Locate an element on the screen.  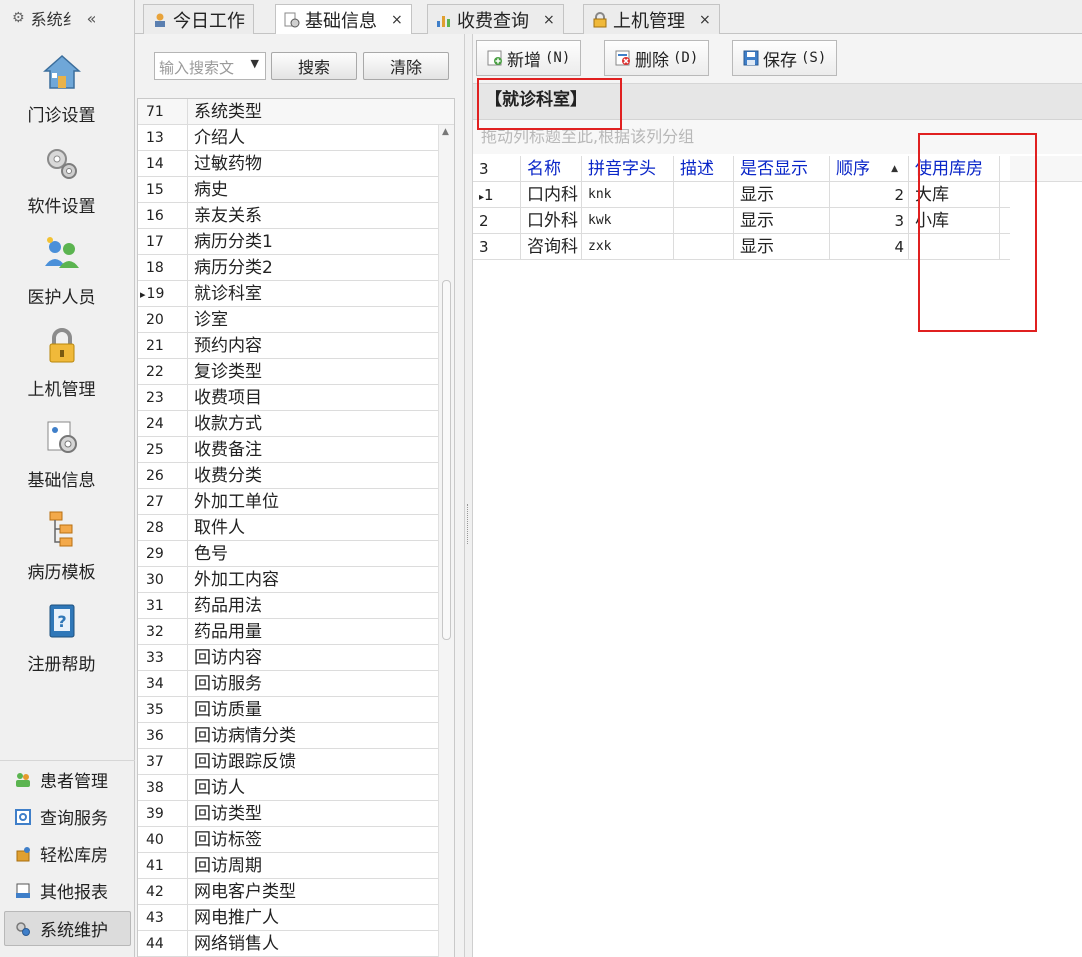
grid-header-pinyin: 拼音字头 is located at coordinates (628, 168).